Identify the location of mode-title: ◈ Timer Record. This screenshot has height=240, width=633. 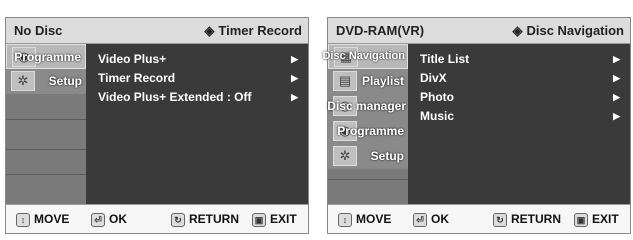
(253, 31).